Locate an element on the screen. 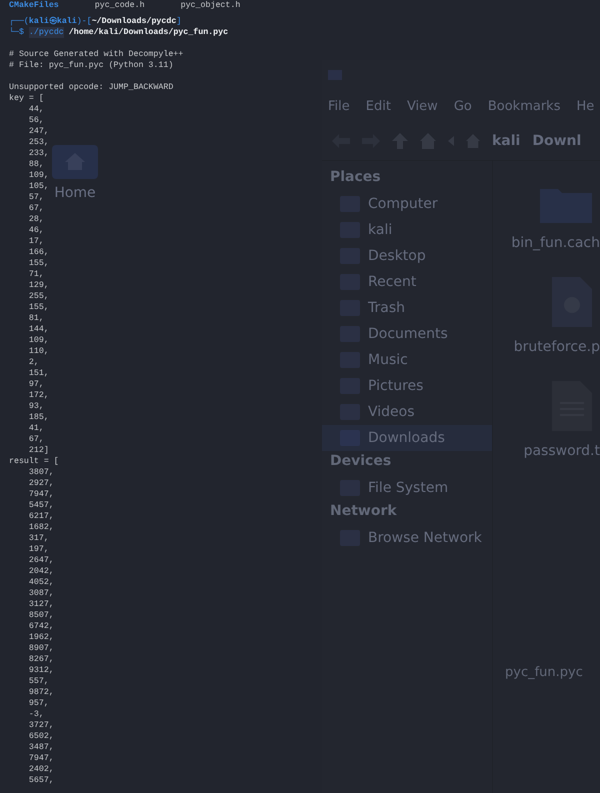  menu-item: He is located at coordinates (585, 106).